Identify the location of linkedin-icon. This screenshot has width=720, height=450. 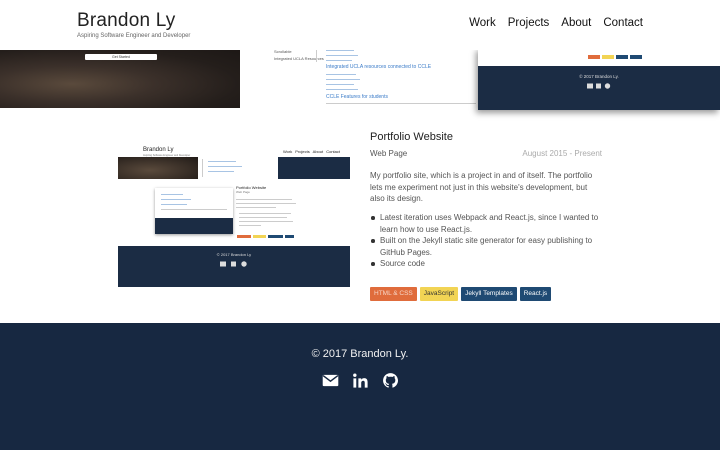
(360, 380).